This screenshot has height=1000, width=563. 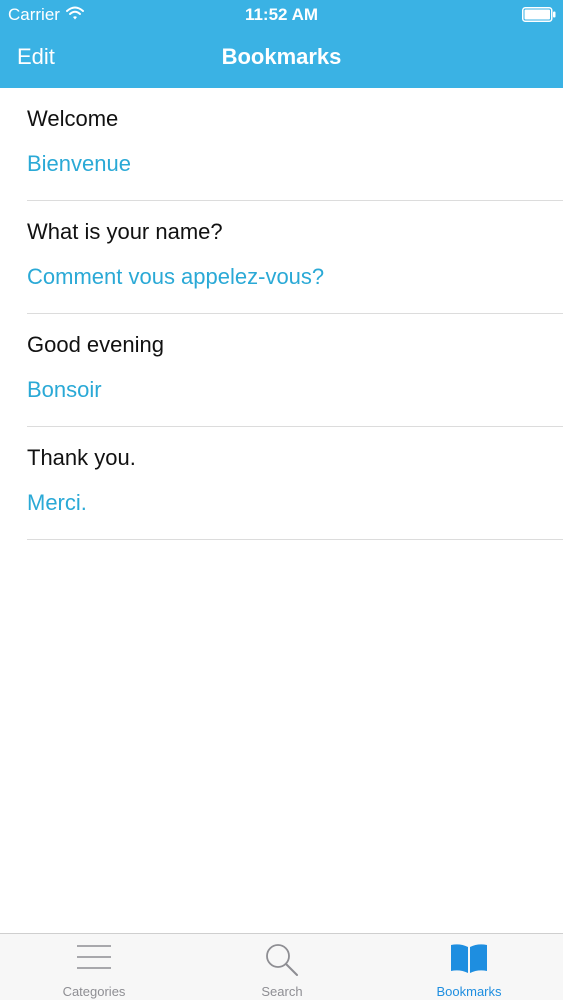 What do you see at coordinates (282, 991) in the screenshot?
I see `tab-label: Search` at bounding box center [282, 991].